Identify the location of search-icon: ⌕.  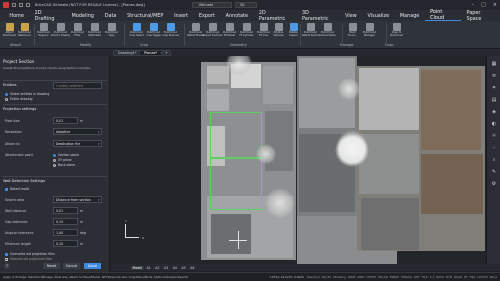
(494, 160).